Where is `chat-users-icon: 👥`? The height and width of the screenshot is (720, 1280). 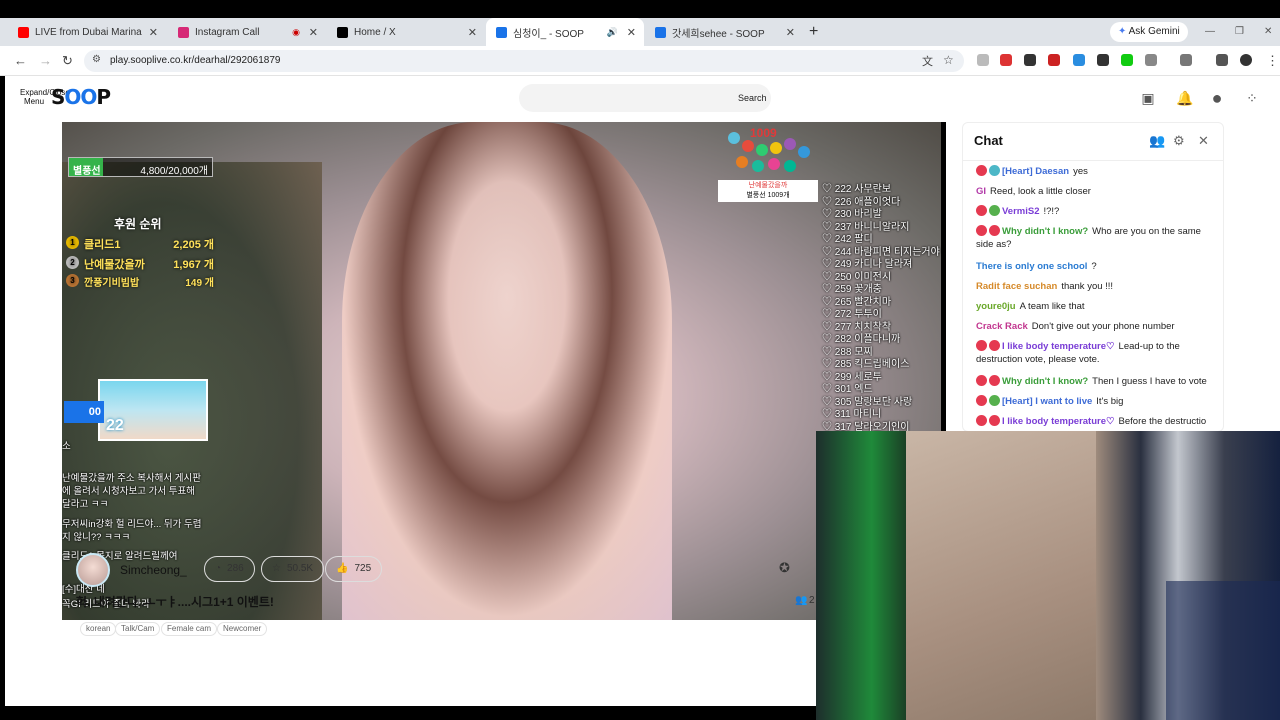 chat-users-icon: 👥 is located at coordinates (1157, 141).